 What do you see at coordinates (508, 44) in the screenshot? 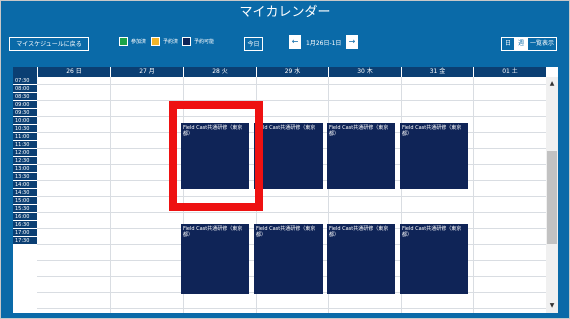
I see `view-day-button: 日` at bounding box center [508, 44].